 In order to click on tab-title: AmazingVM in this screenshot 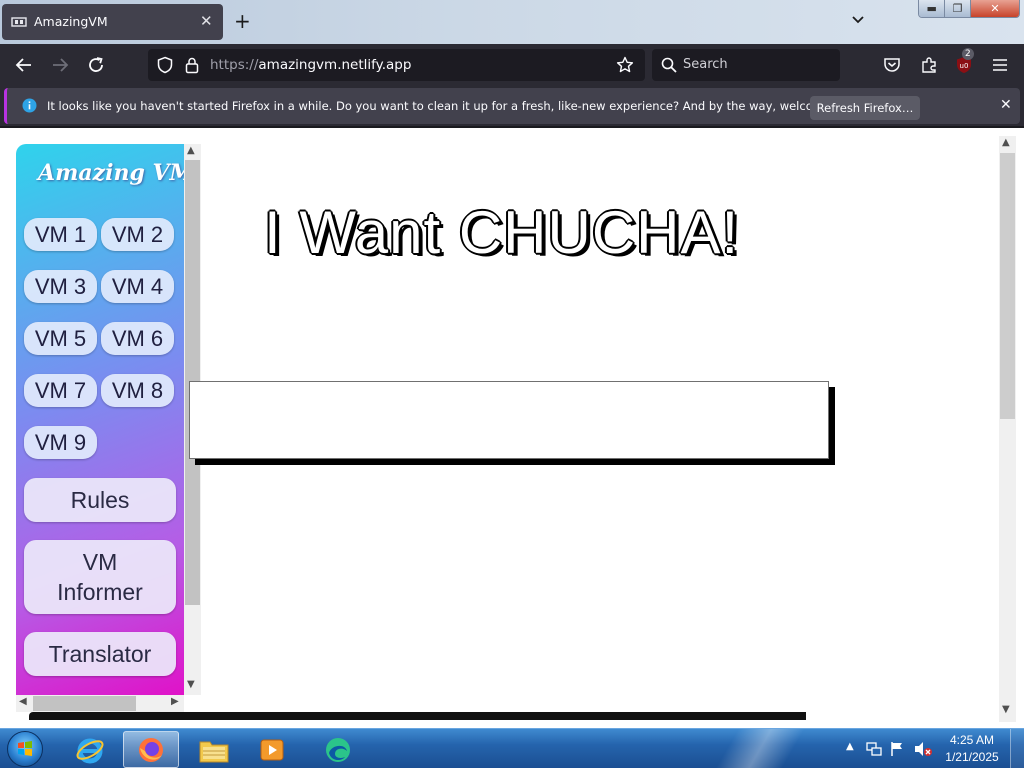, I will do `click(71, 21)`.